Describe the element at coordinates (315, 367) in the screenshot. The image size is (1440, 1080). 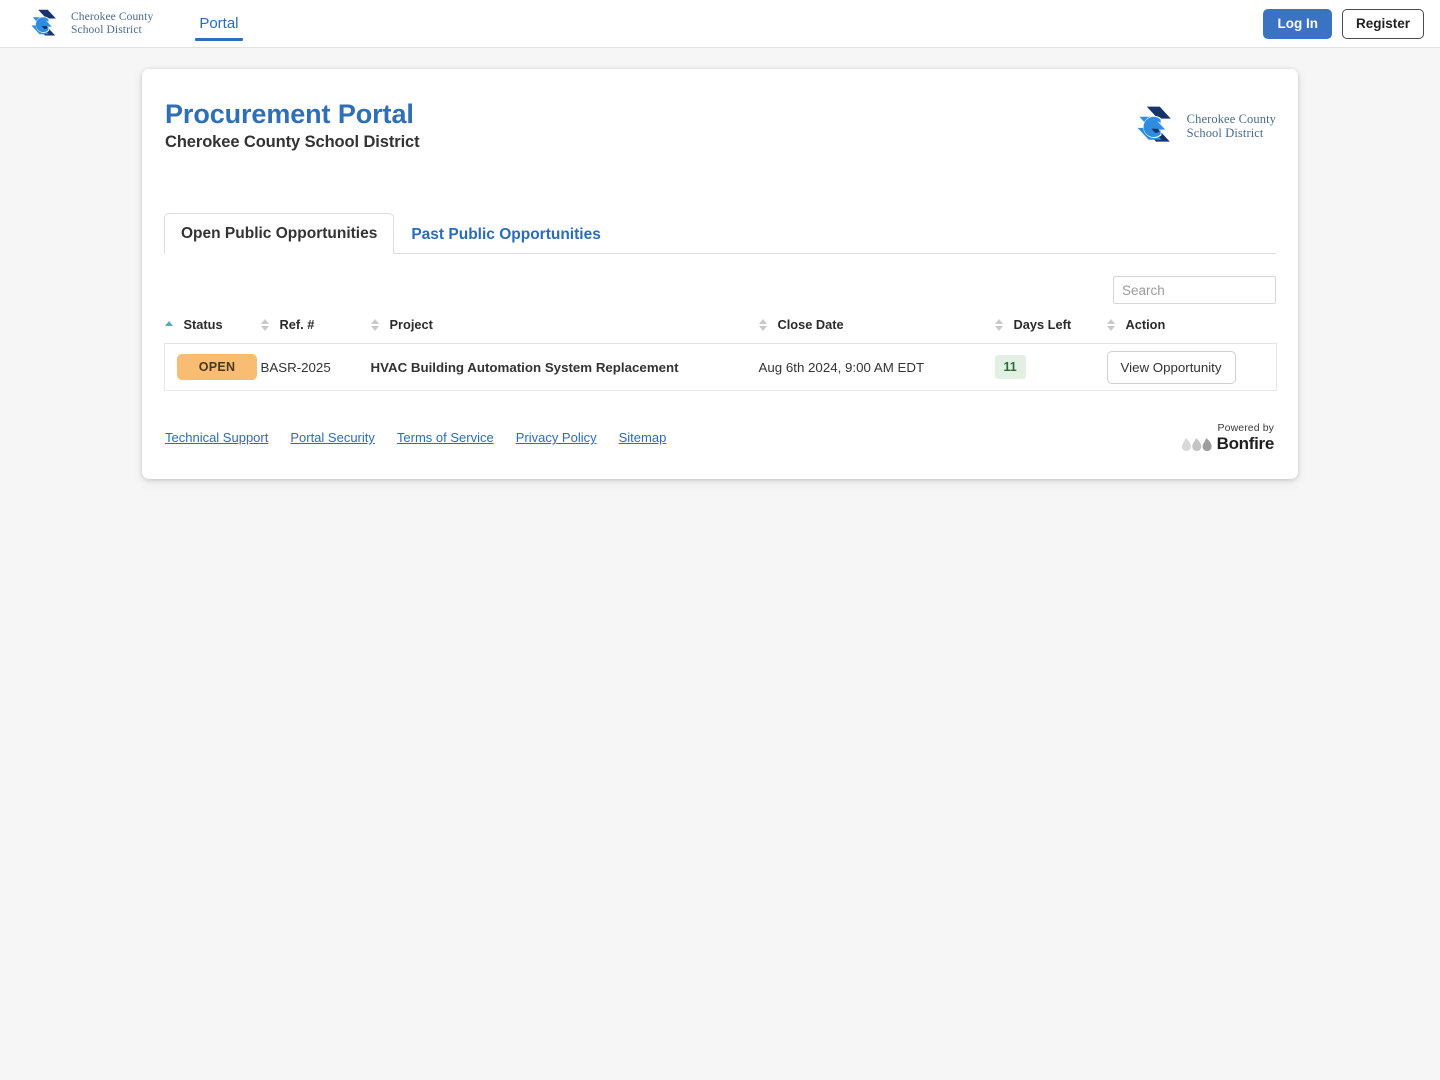
I see `cell-ref: BASR-2025` at that location.